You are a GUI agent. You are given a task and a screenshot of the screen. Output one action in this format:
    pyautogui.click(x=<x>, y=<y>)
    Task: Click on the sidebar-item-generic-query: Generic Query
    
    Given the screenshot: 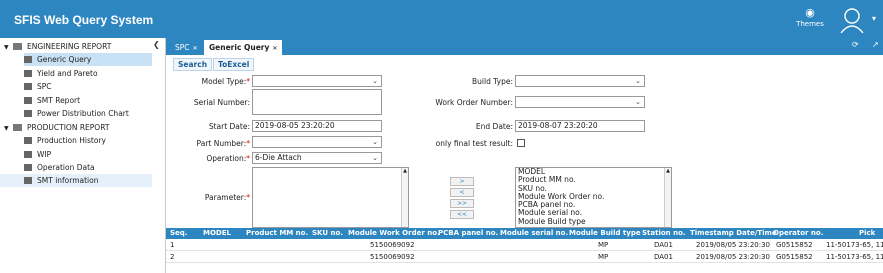 What is the action you would take?
    pyautogui.click(x=88, y=59)
    